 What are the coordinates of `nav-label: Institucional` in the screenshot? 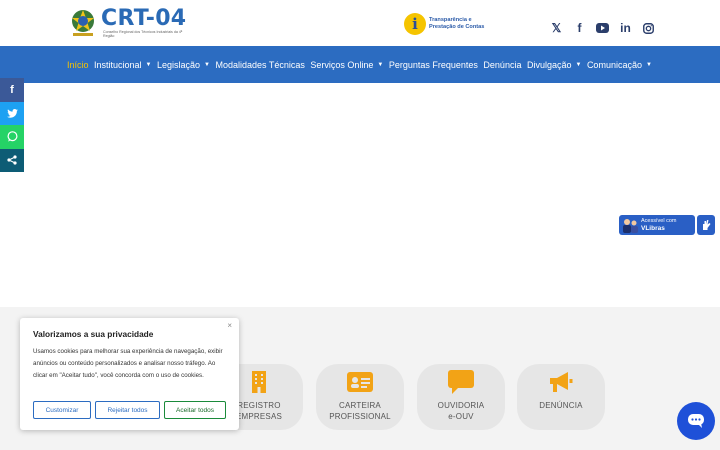 It's located at (118, 64).